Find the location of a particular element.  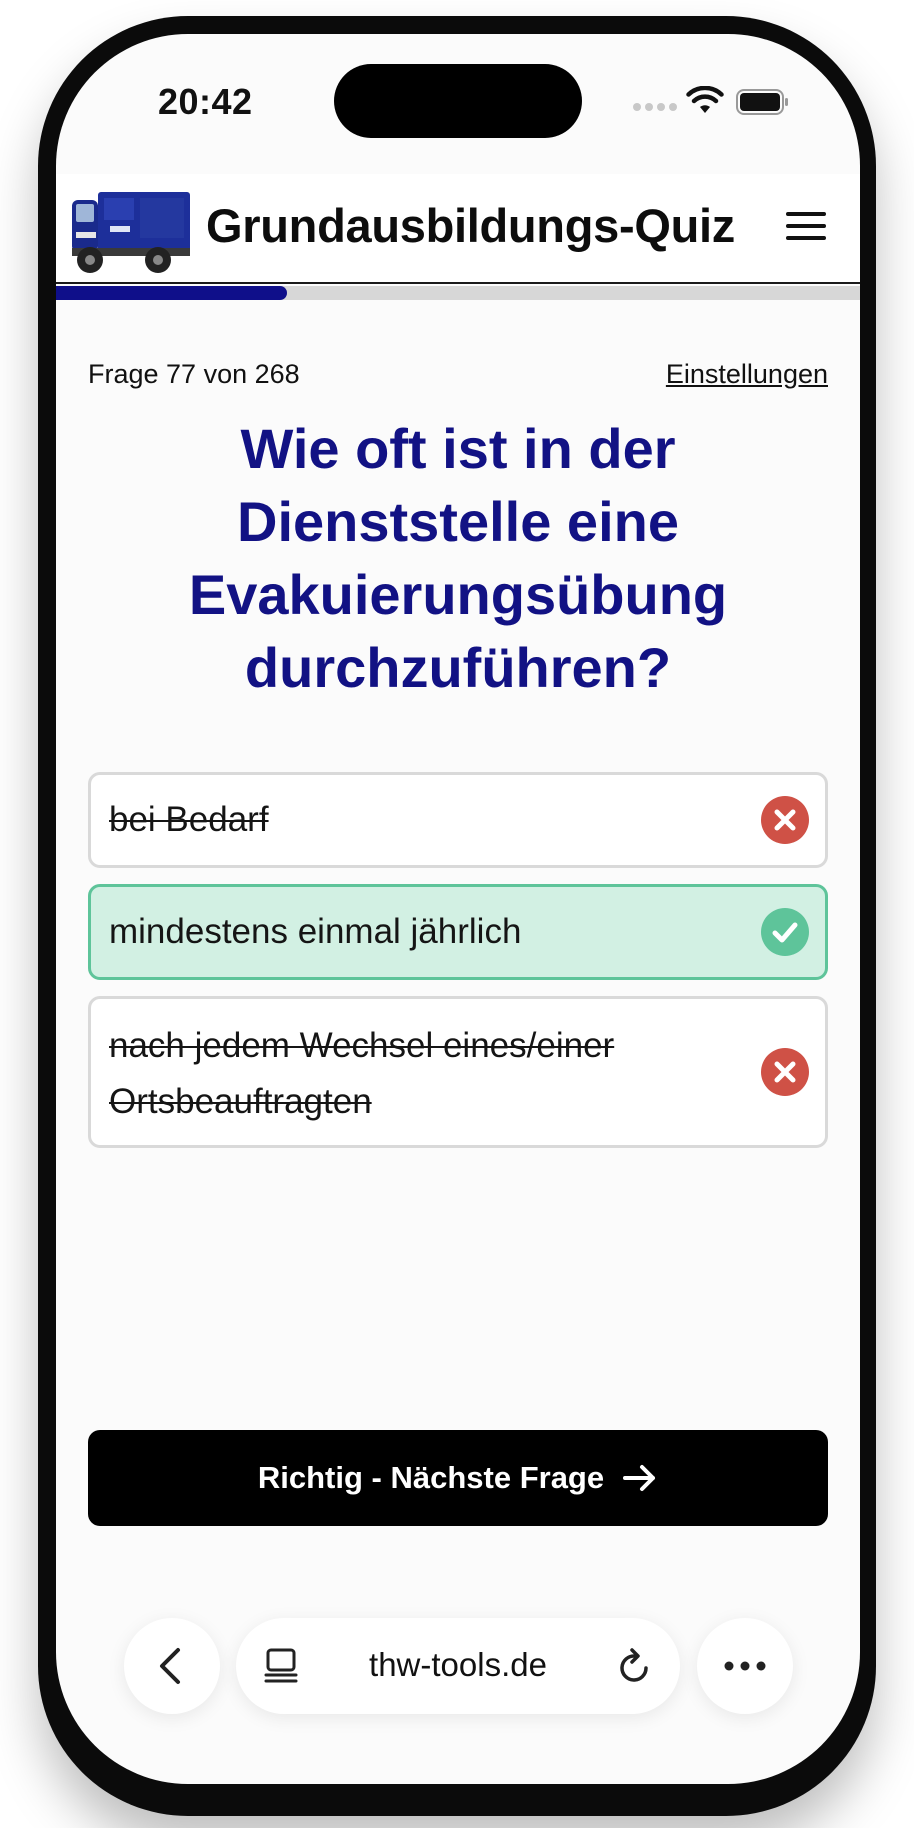

browser-back-button is located at coordinates (172, 1666).